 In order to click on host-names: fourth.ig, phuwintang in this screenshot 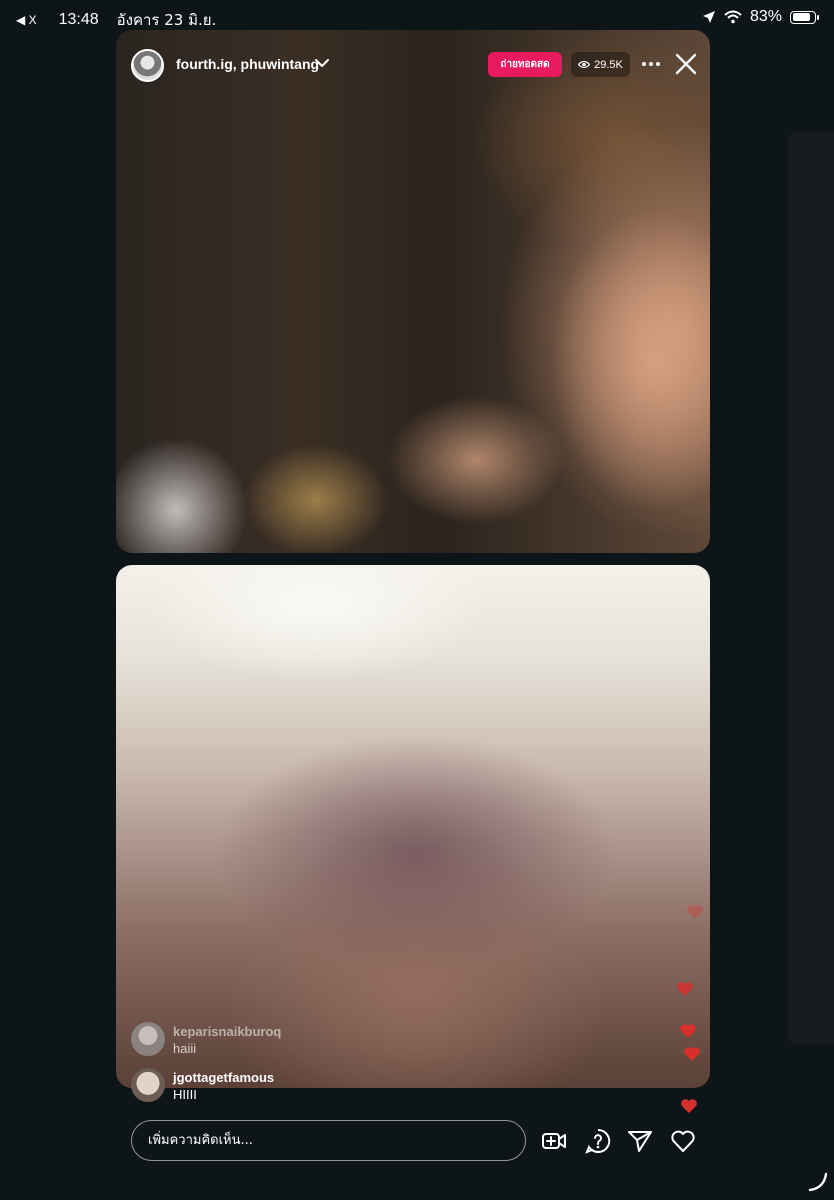, I will do `click(247, 64)`.